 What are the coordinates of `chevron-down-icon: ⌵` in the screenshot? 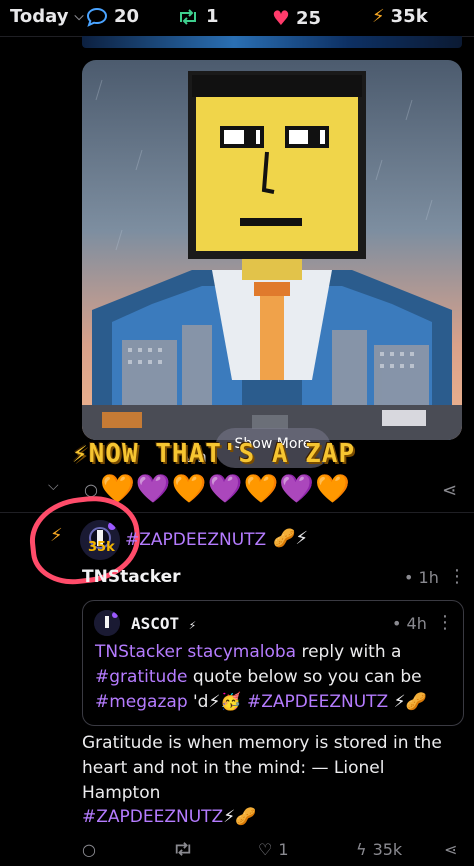 It's located at (79, 16).